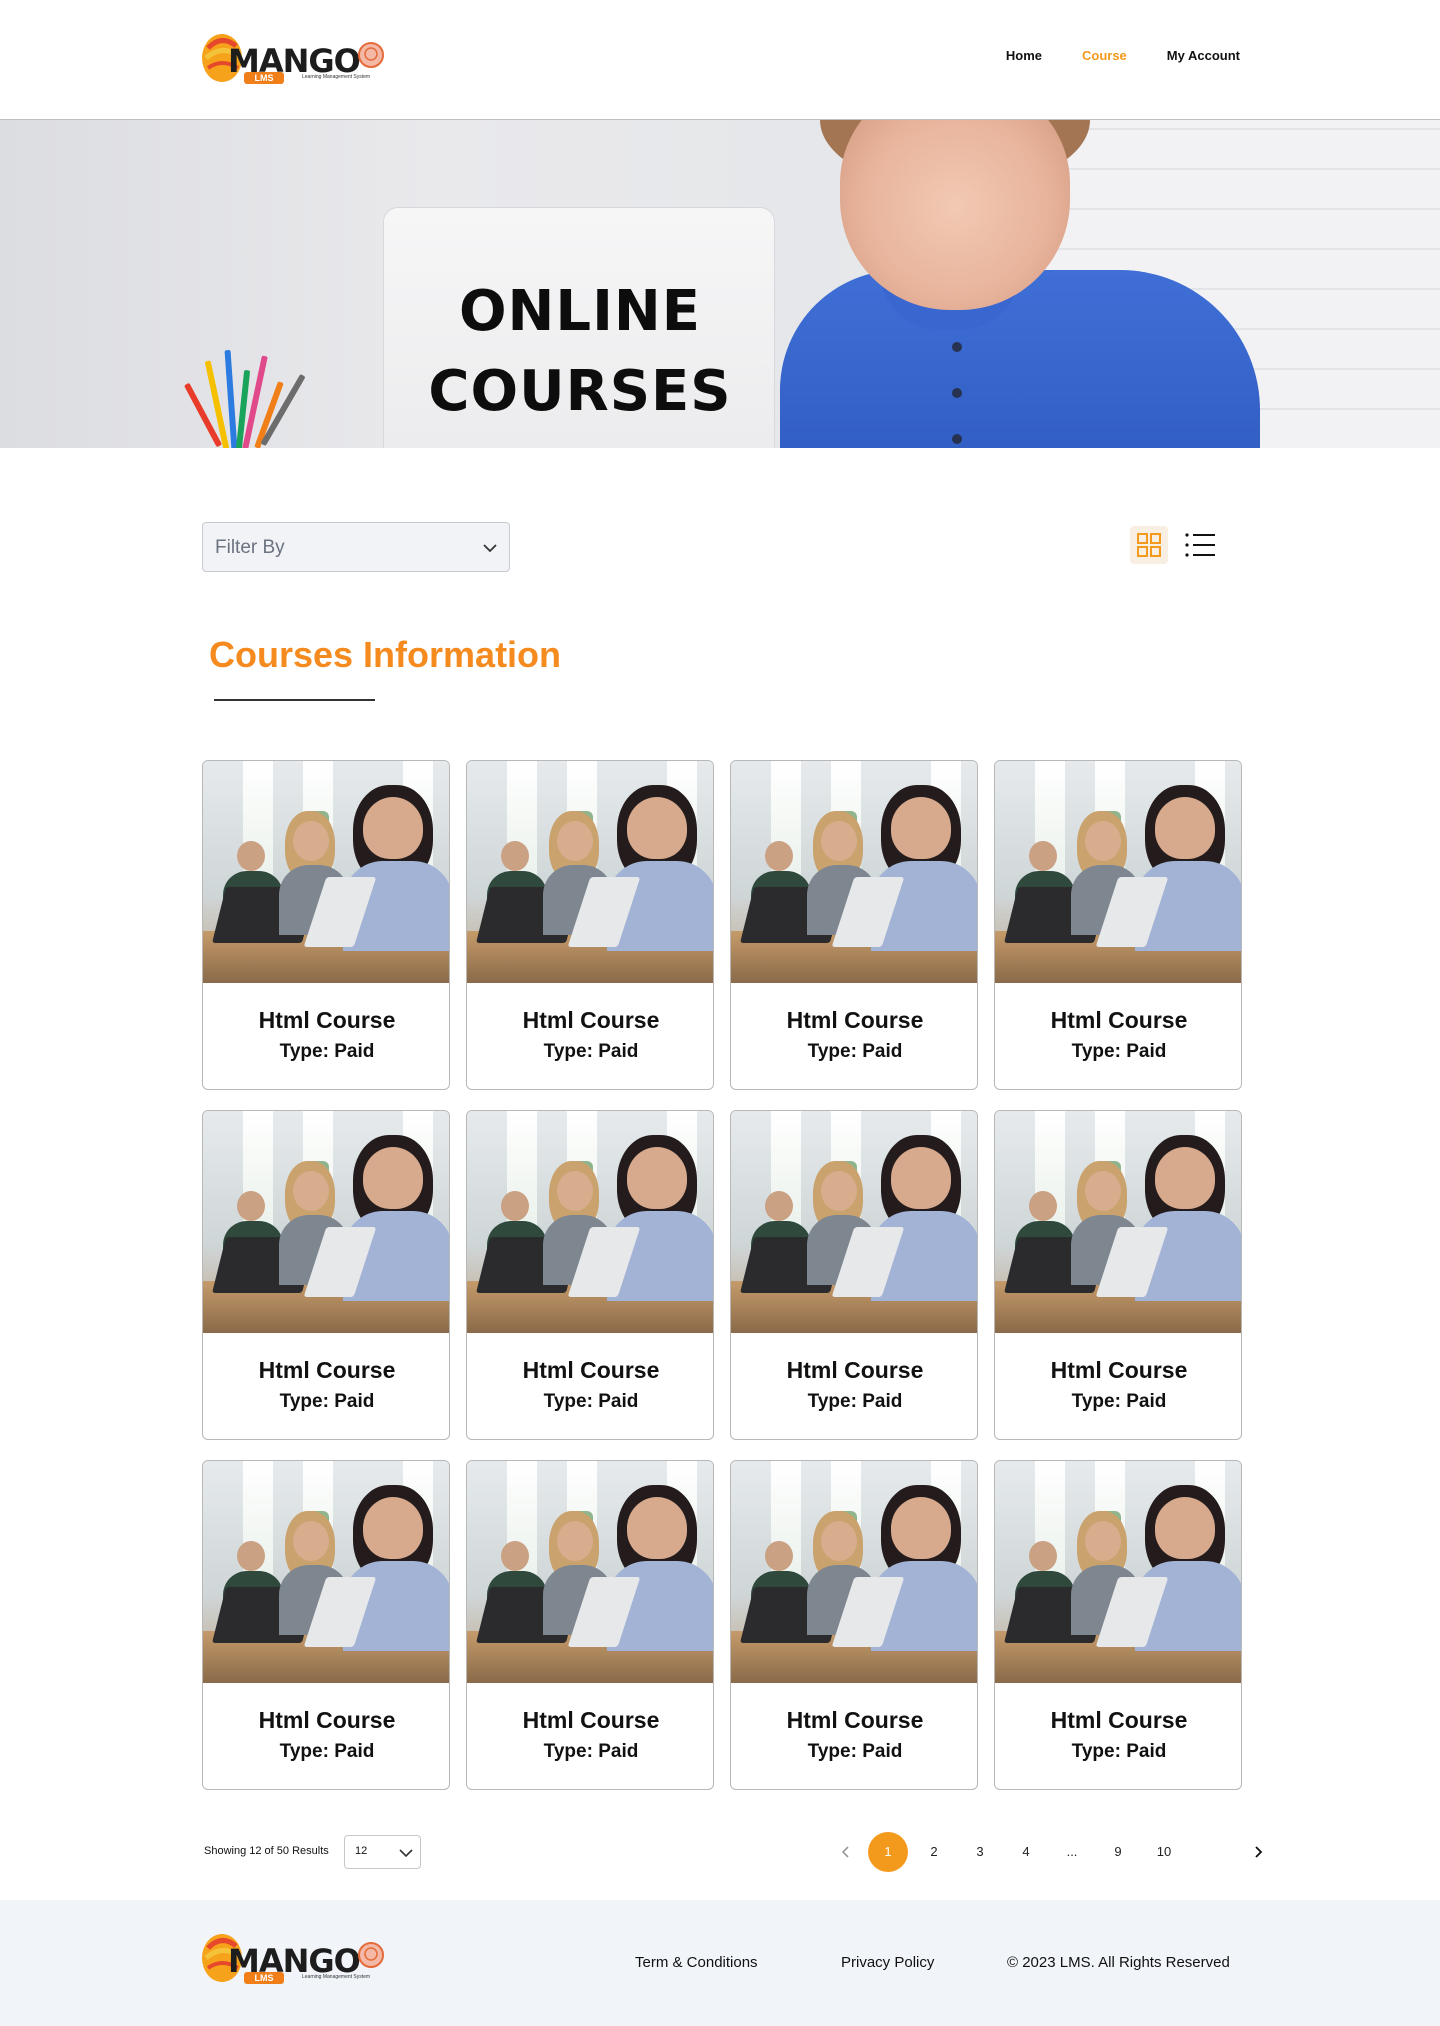 The image size is (1440, 2026). I want to click on grid-view-icon, so click(1149, 545).